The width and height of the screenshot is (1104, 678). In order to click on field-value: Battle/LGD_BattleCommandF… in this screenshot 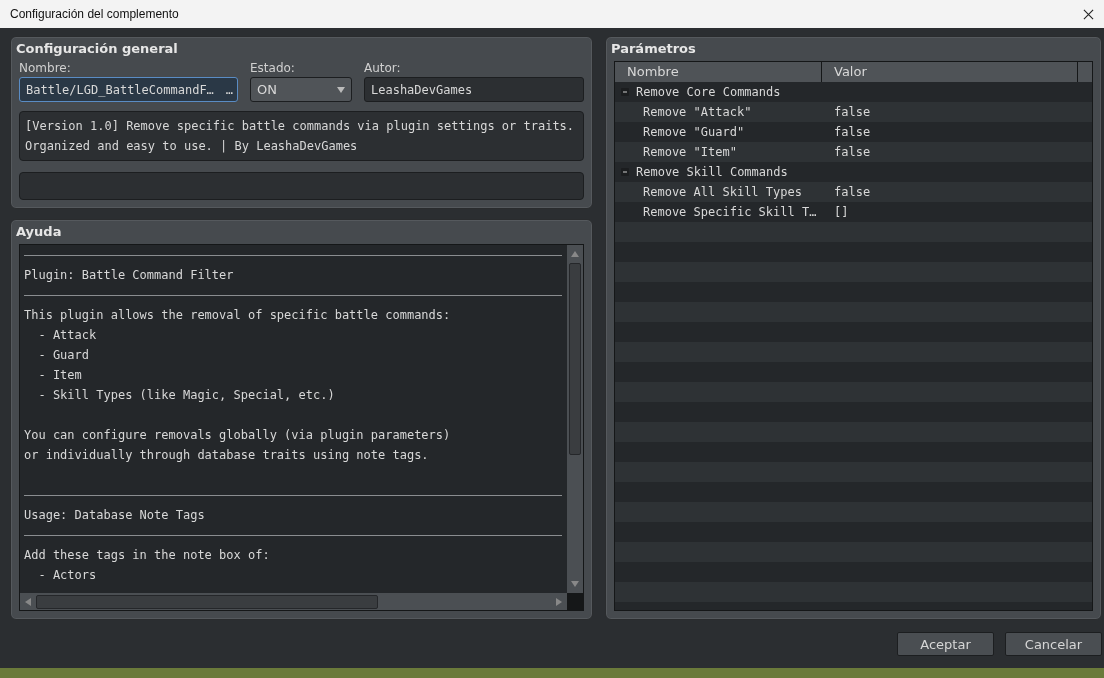, I will do `click(120, 89)`.